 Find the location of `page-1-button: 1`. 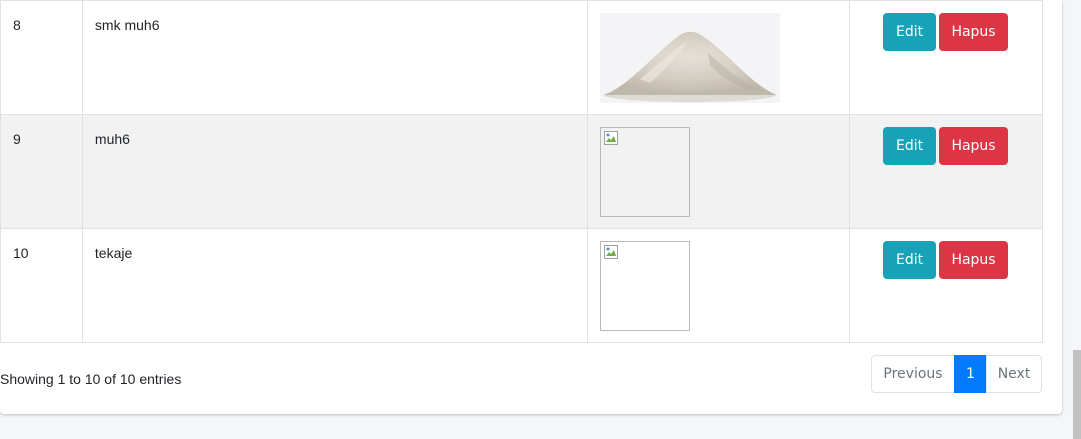

page-1-button: 1 is located at coordinates (970, 374).